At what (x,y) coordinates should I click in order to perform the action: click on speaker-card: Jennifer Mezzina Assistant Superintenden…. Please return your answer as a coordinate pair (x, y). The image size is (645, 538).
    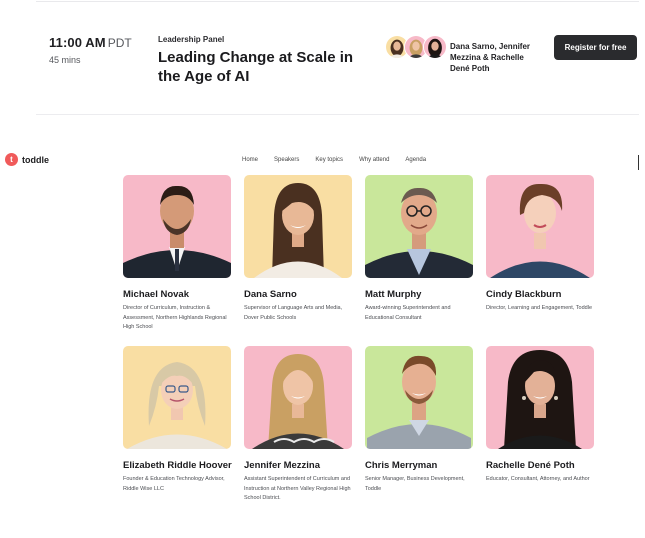
    Looking at the image, I should click on (299, 425).